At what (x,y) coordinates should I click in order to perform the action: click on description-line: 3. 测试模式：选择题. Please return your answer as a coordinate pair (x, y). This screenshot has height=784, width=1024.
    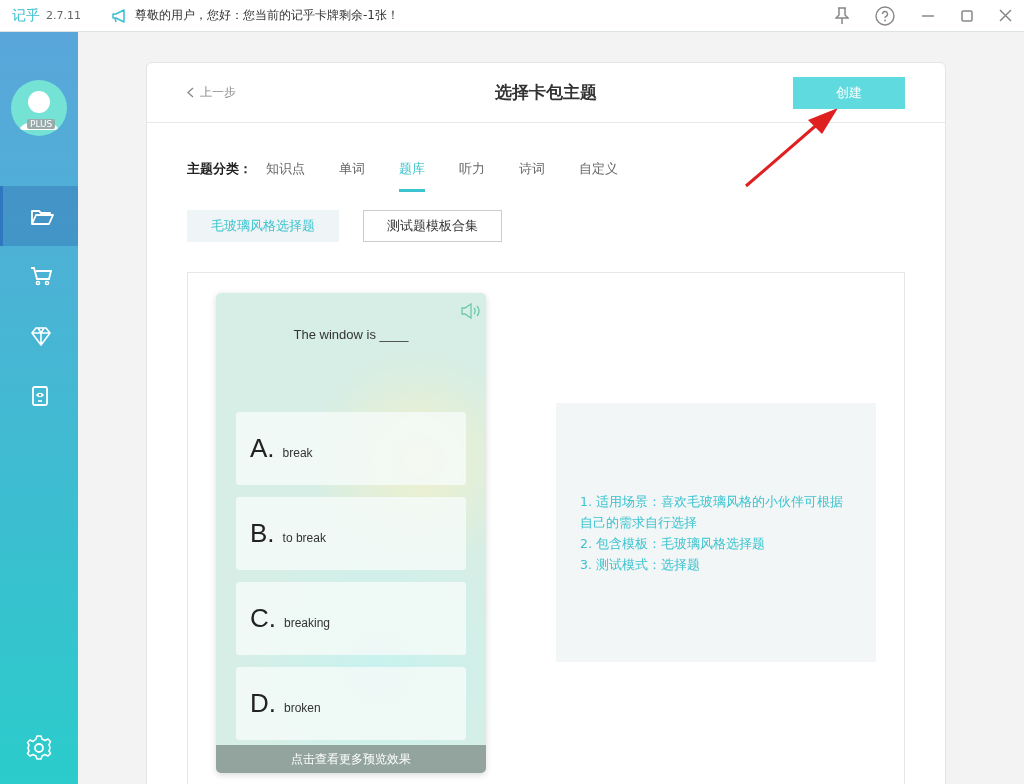
    Looking at the image, I should click on (640, 564).